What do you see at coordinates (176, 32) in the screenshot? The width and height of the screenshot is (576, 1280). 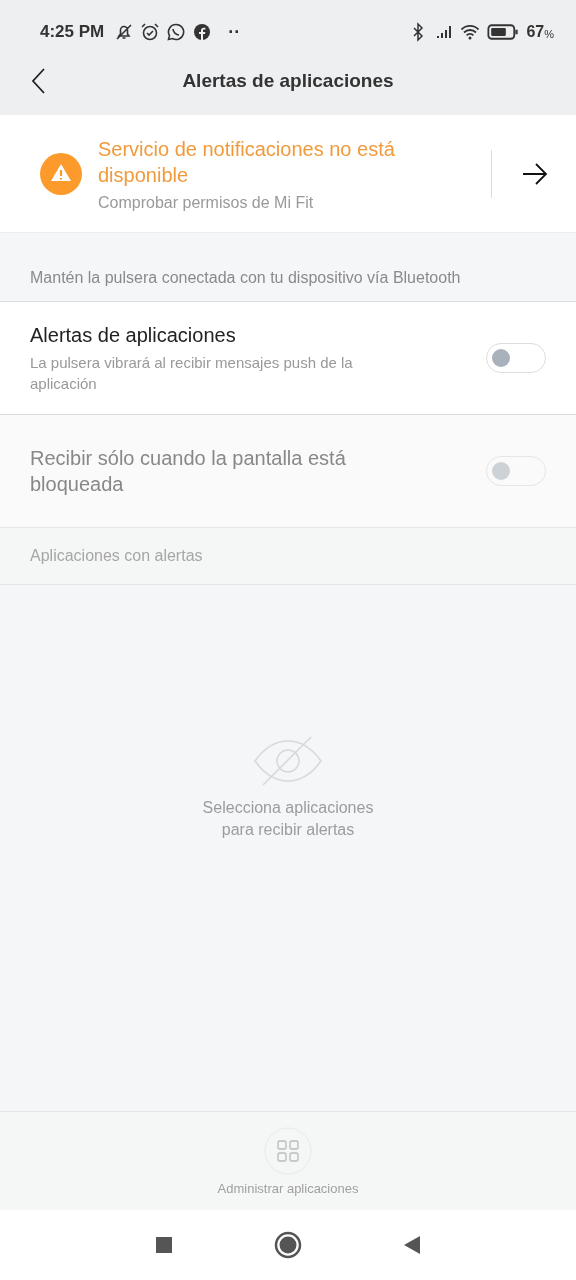 I see `chat-bubble-icon` at bounding box center [176, 32].